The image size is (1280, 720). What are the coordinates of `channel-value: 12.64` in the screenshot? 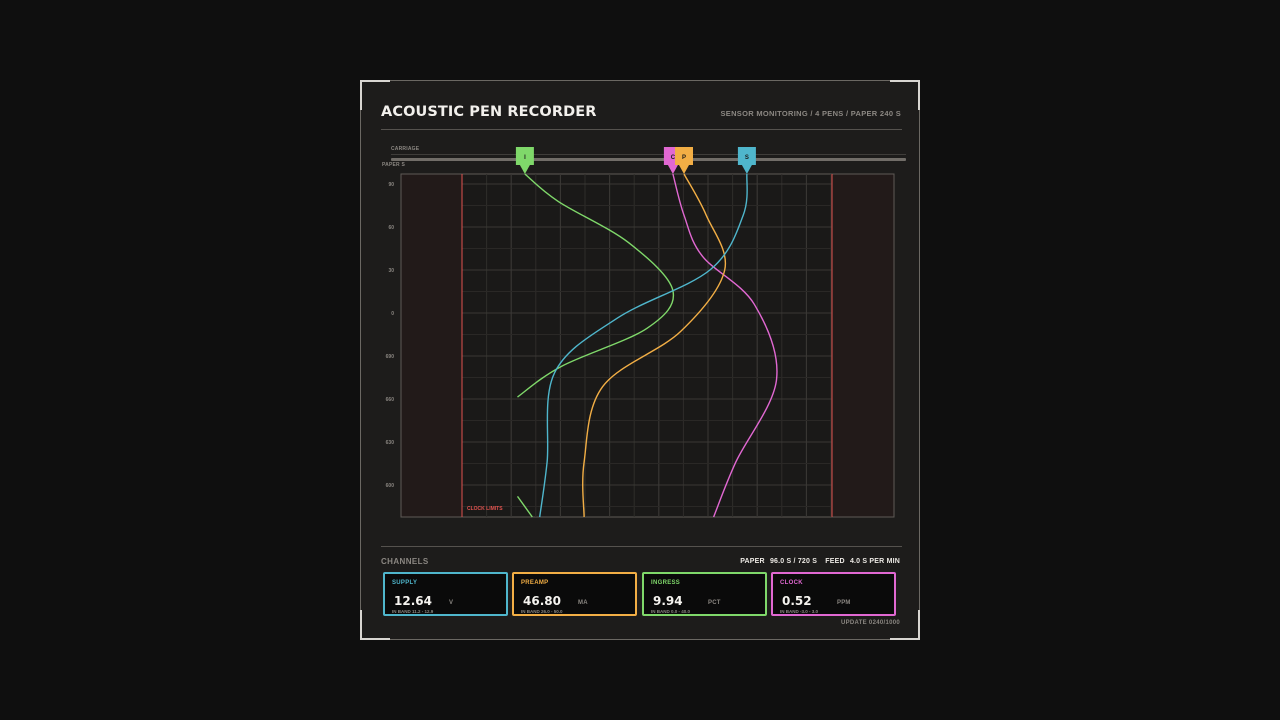 It's located at (413, 601).